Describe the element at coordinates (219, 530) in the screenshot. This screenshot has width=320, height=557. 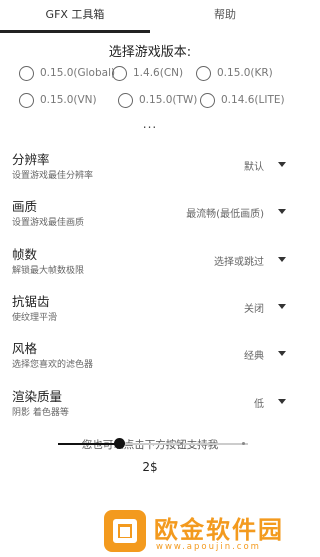
I see `watermark-brand: 欧金软件园` at that location.